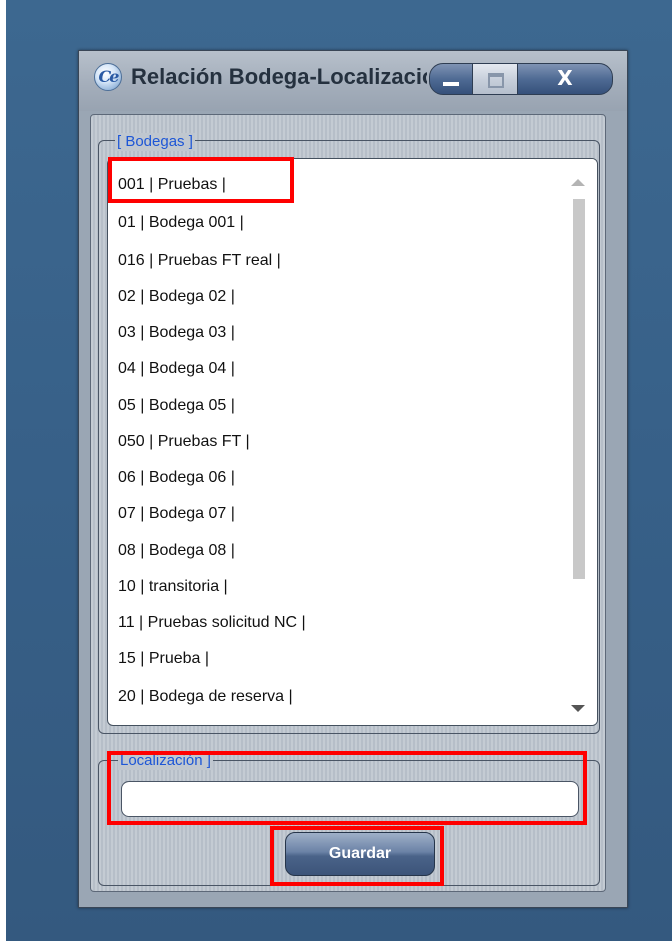  What do you see at coordinates (338, 623) in the screenshot?
I see `list-item: 11 | Pruebas solicitud NC |` at bounding box center [338, 623].